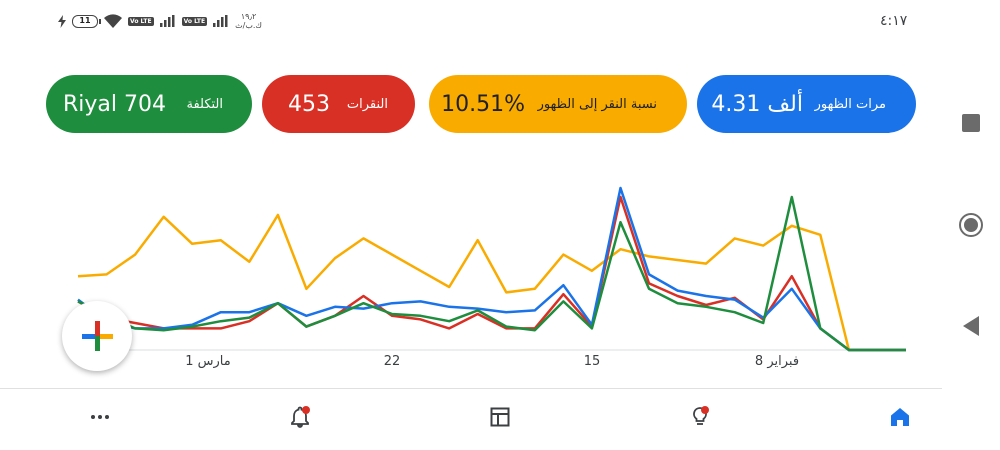 The width and height of the screenshot is (1000, 450). What do you see at coordinates (249, 25) in the screenshot?
I see `network-speed-unit: ك.ب/ث` at bounding box center [249, 25].